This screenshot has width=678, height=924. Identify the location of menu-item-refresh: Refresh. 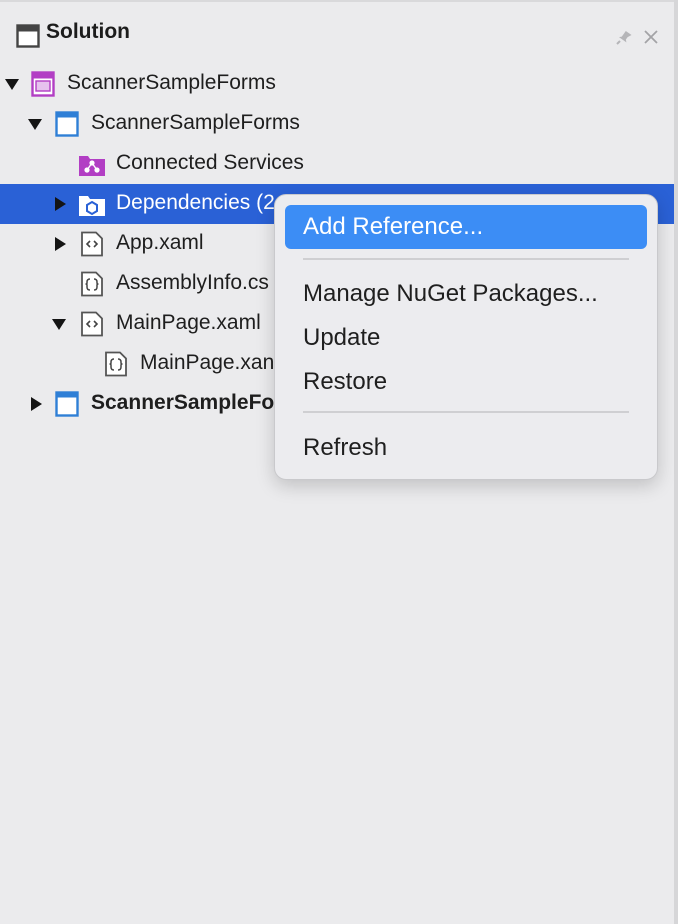
(466, 448).